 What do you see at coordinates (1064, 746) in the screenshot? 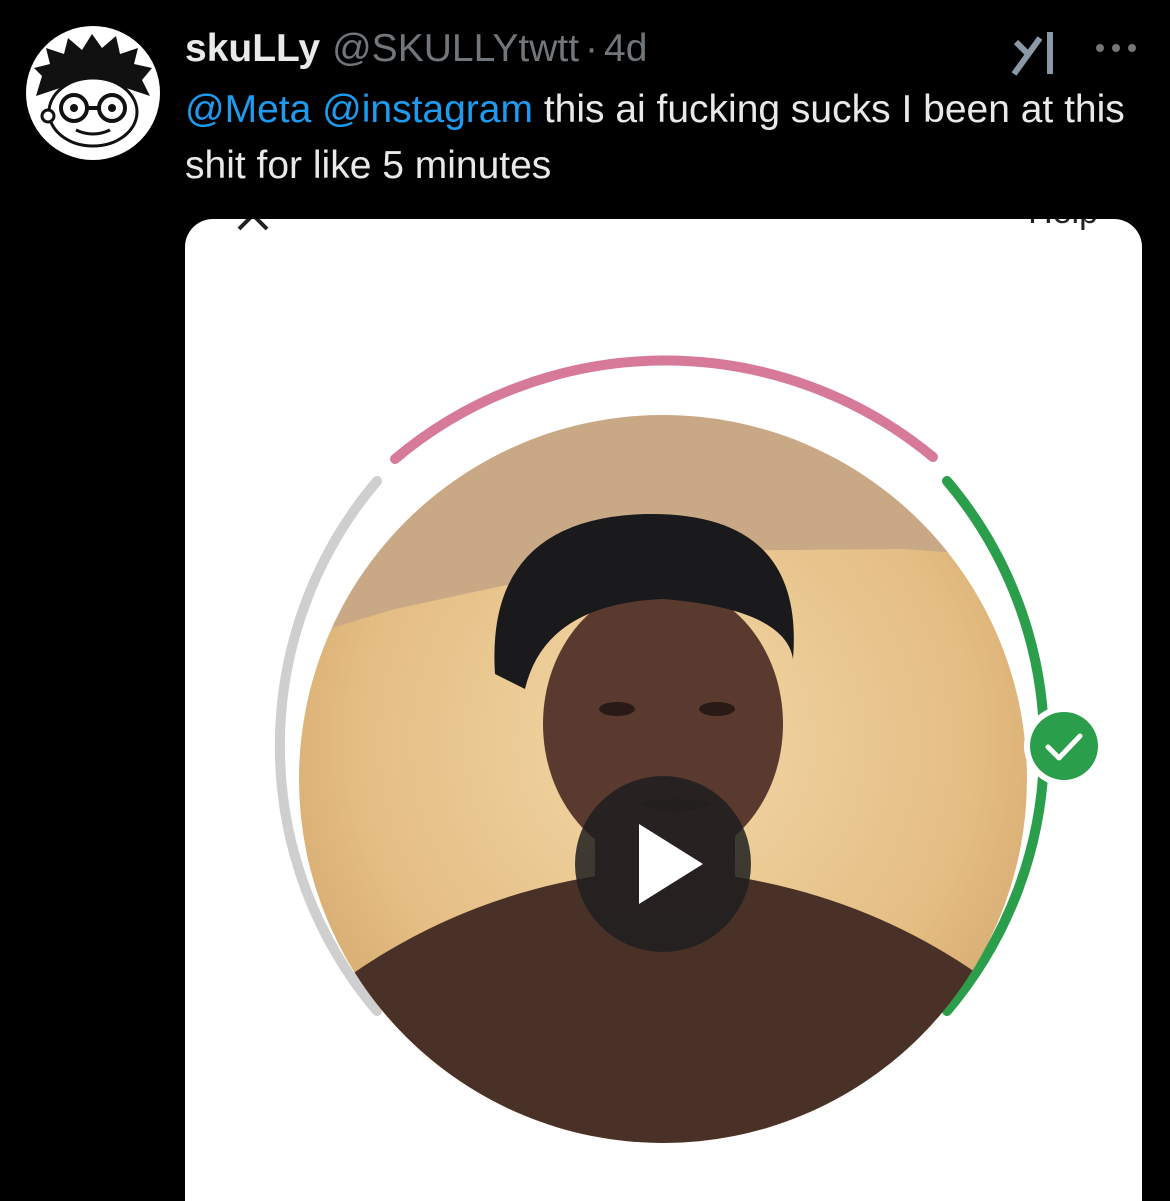
I see `check-icon` at bounding box center [1064, 746].